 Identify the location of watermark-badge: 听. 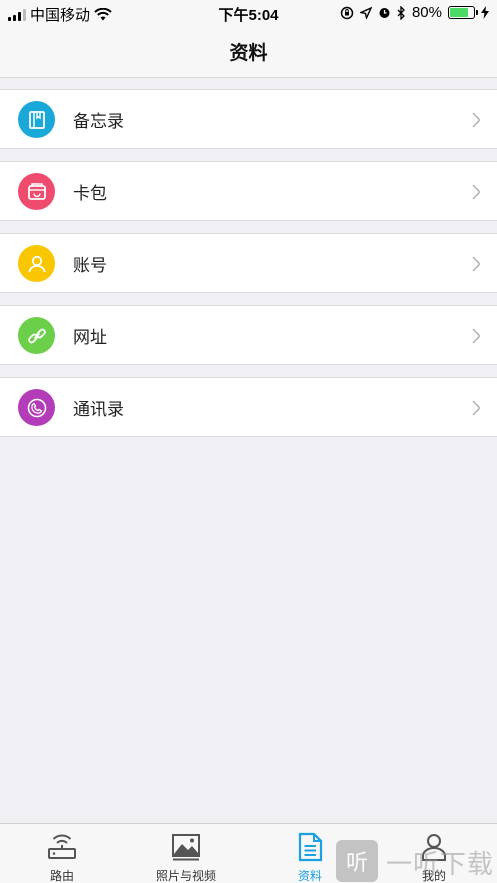
(357, 861).